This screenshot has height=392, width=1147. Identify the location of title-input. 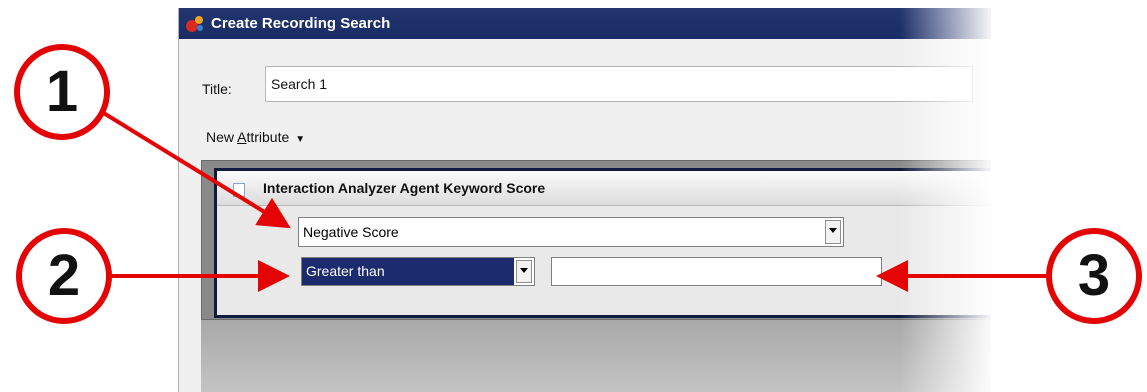
(619, 84).